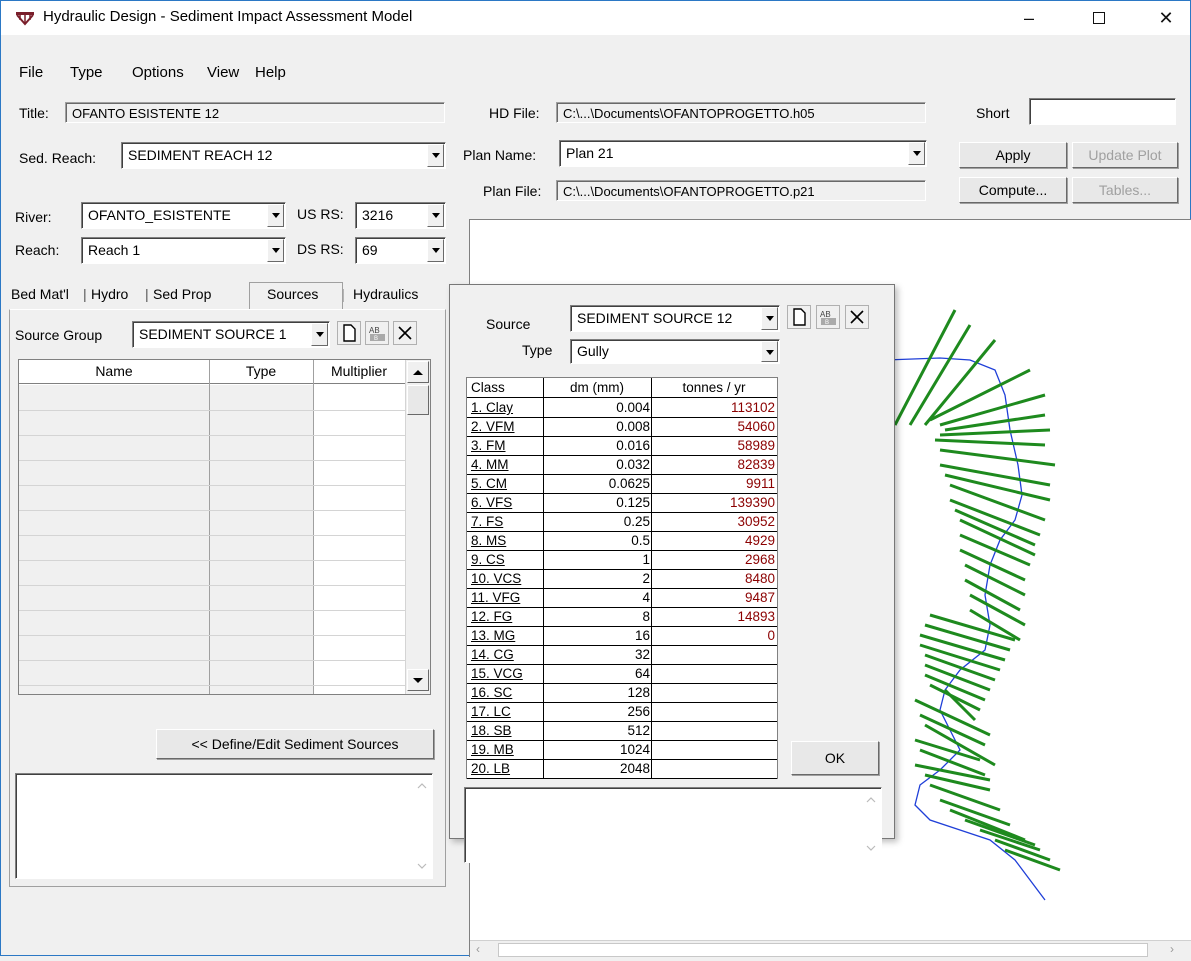 The width and height of the screenshot is (1191, 961). I want to click on us-rs-select: 3216, so click(400, 215).